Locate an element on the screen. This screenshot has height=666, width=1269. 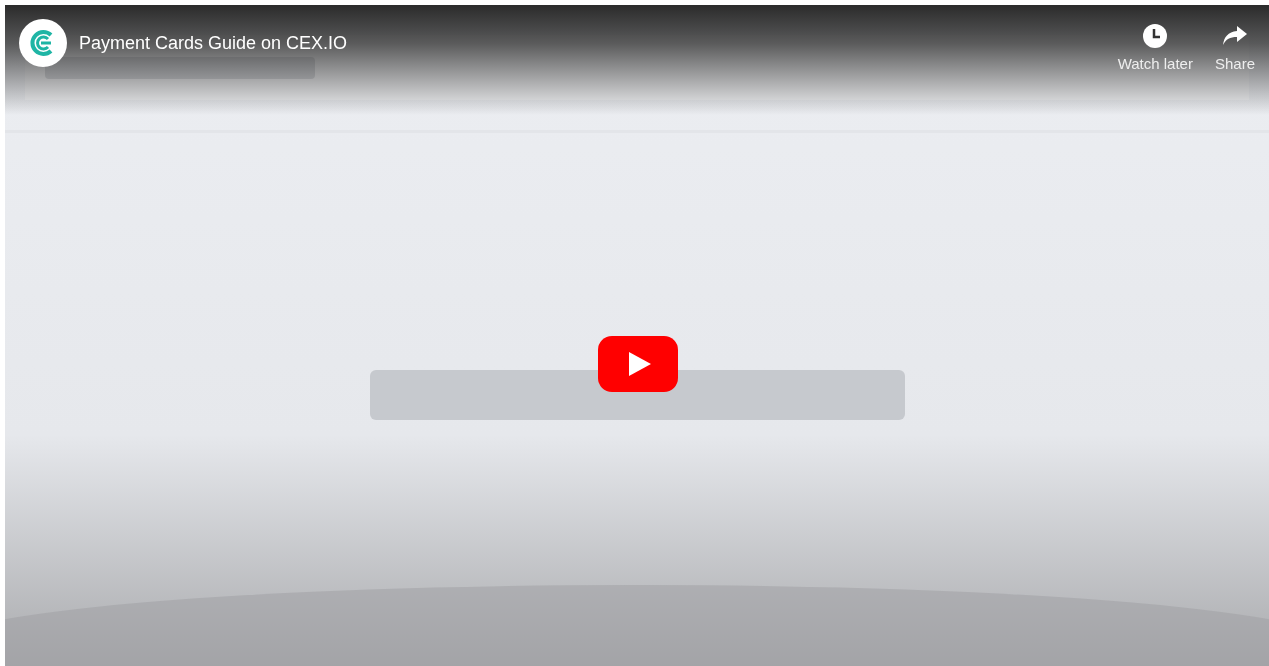
watch-later-button: Watch later is located at coordinates (1155, 47).